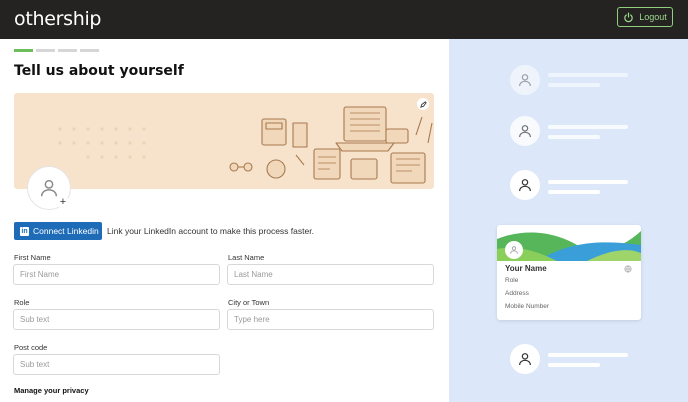 This screenshot has width=688, height=402. What do you see at coordinates (249, 302) in the screenshot?
I see `city-label: City or Town` at bounding box center [249, 302].